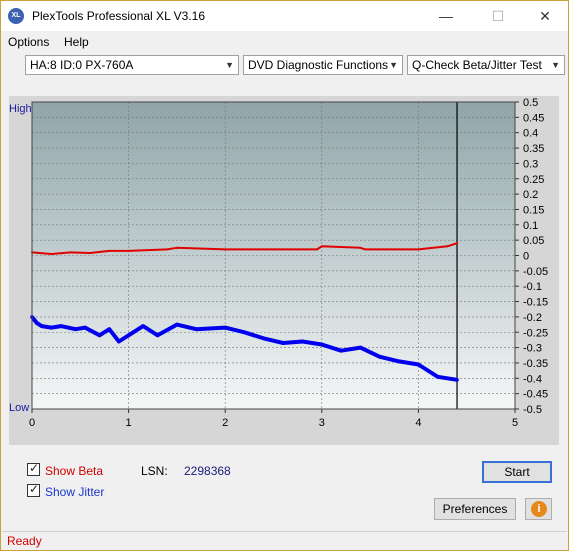  Describe the element at coordinates (535, 272) in the screenshot. I see `y-tick-label: -0.05` at that location.